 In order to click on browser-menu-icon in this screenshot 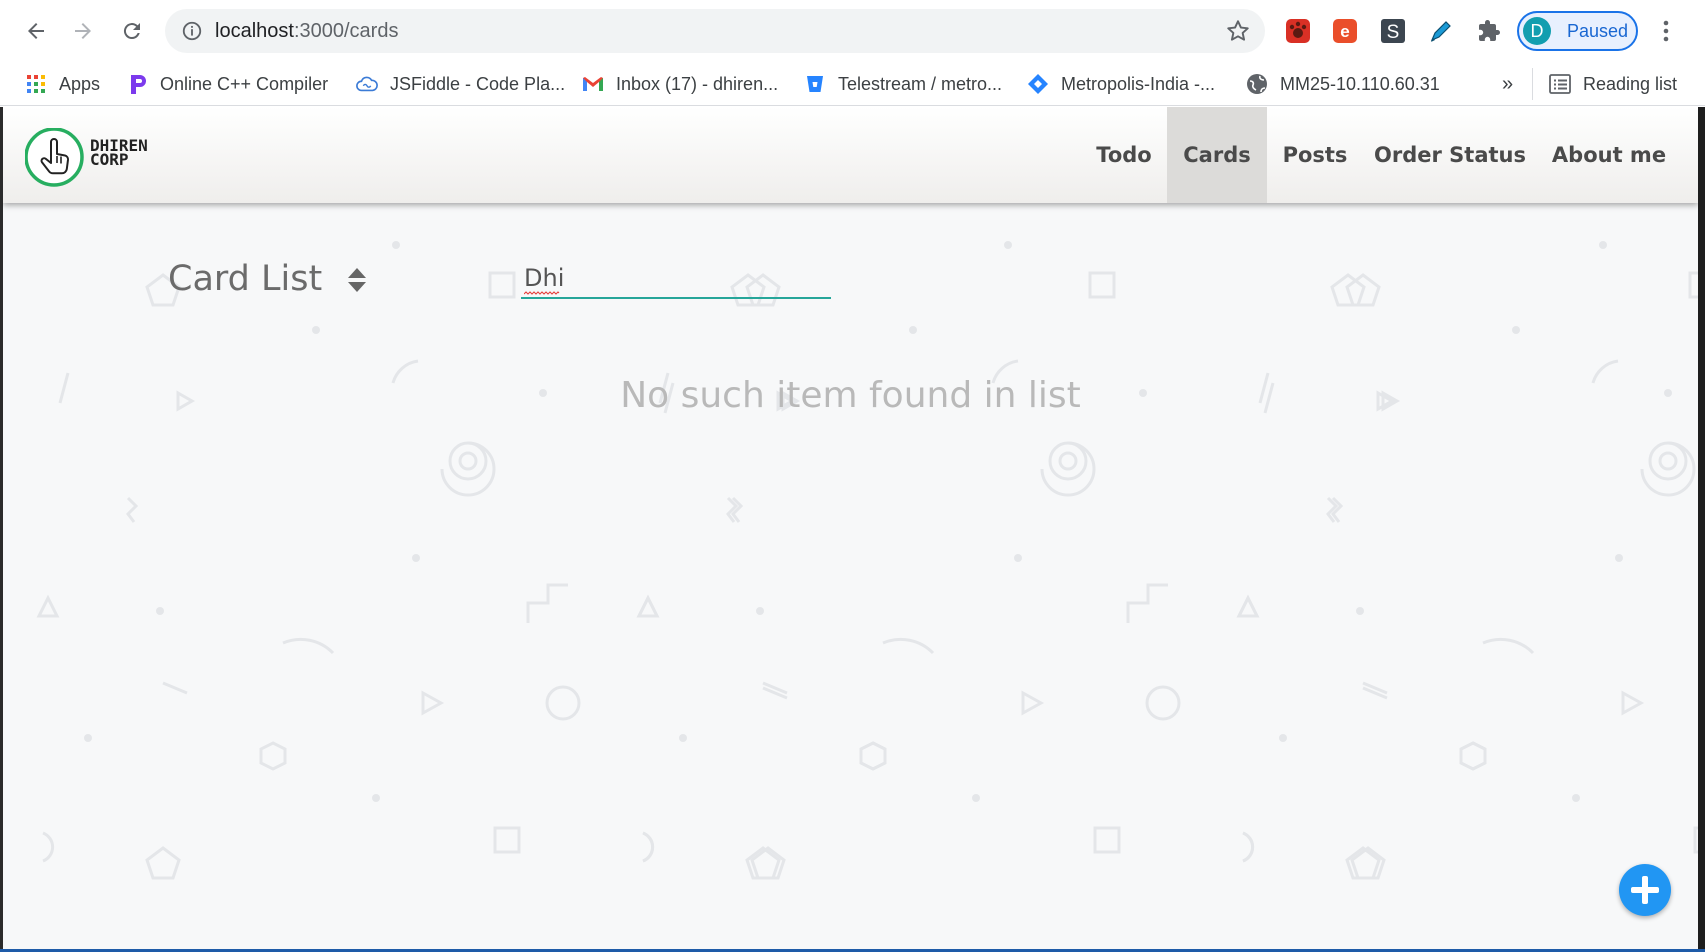, I will do `click(1666, 31)`.